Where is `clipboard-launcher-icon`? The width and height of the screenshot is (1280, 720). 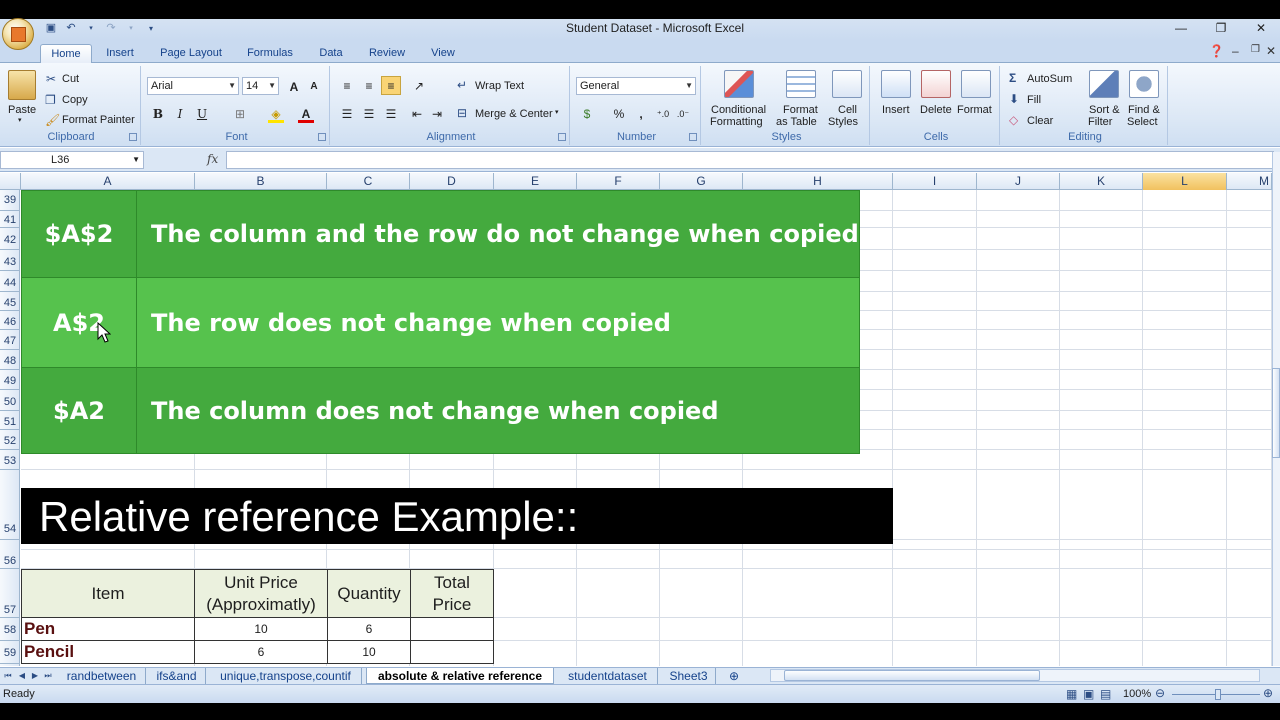 clipboard-launcher-icon is located at coordinates (133, 137).